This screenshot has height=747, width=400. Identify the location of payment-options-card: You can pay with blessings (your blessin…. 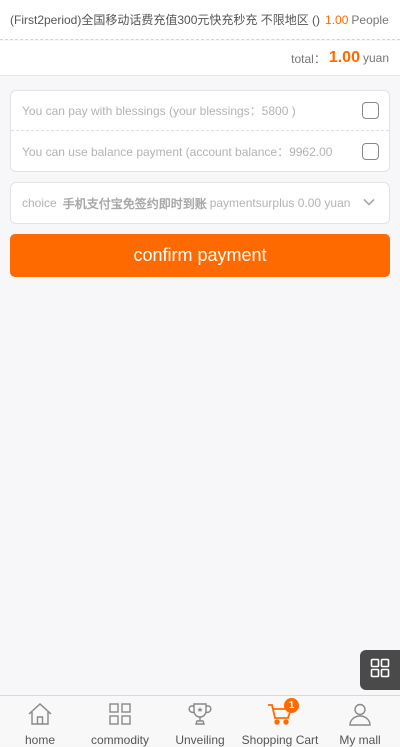
(200, 131).